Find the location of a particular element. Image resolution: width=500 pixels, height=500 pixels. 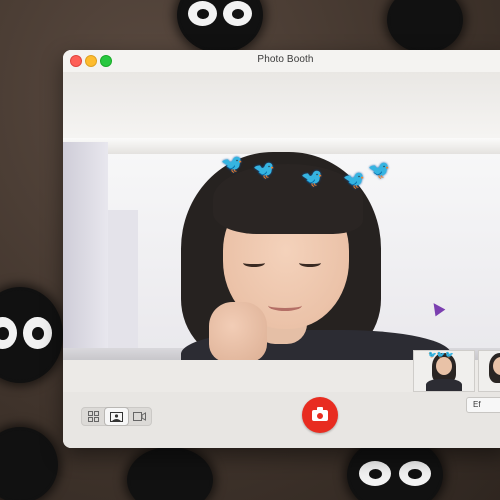

photo-thumbnail is located at coordinates (489, 371).